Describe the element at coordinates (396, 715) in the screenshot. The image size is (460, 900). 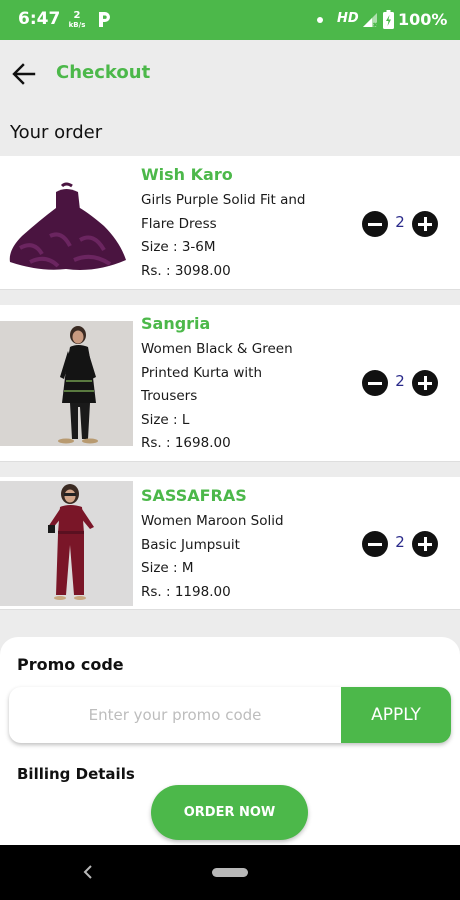
I see `apply-button: APPLY` at that location.